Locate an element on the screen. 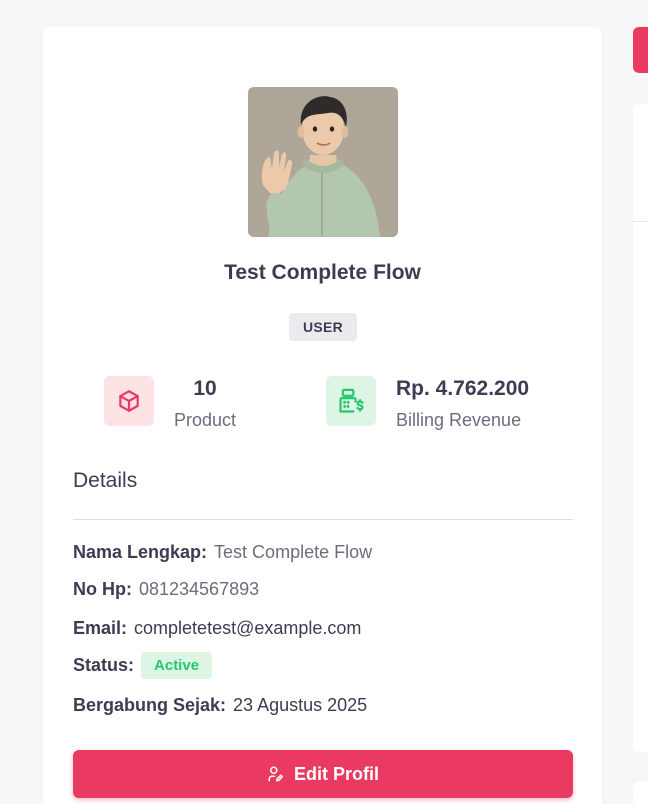 The image size is (648, 804). stat-product-label: Product is located at coordinates (205, 420).